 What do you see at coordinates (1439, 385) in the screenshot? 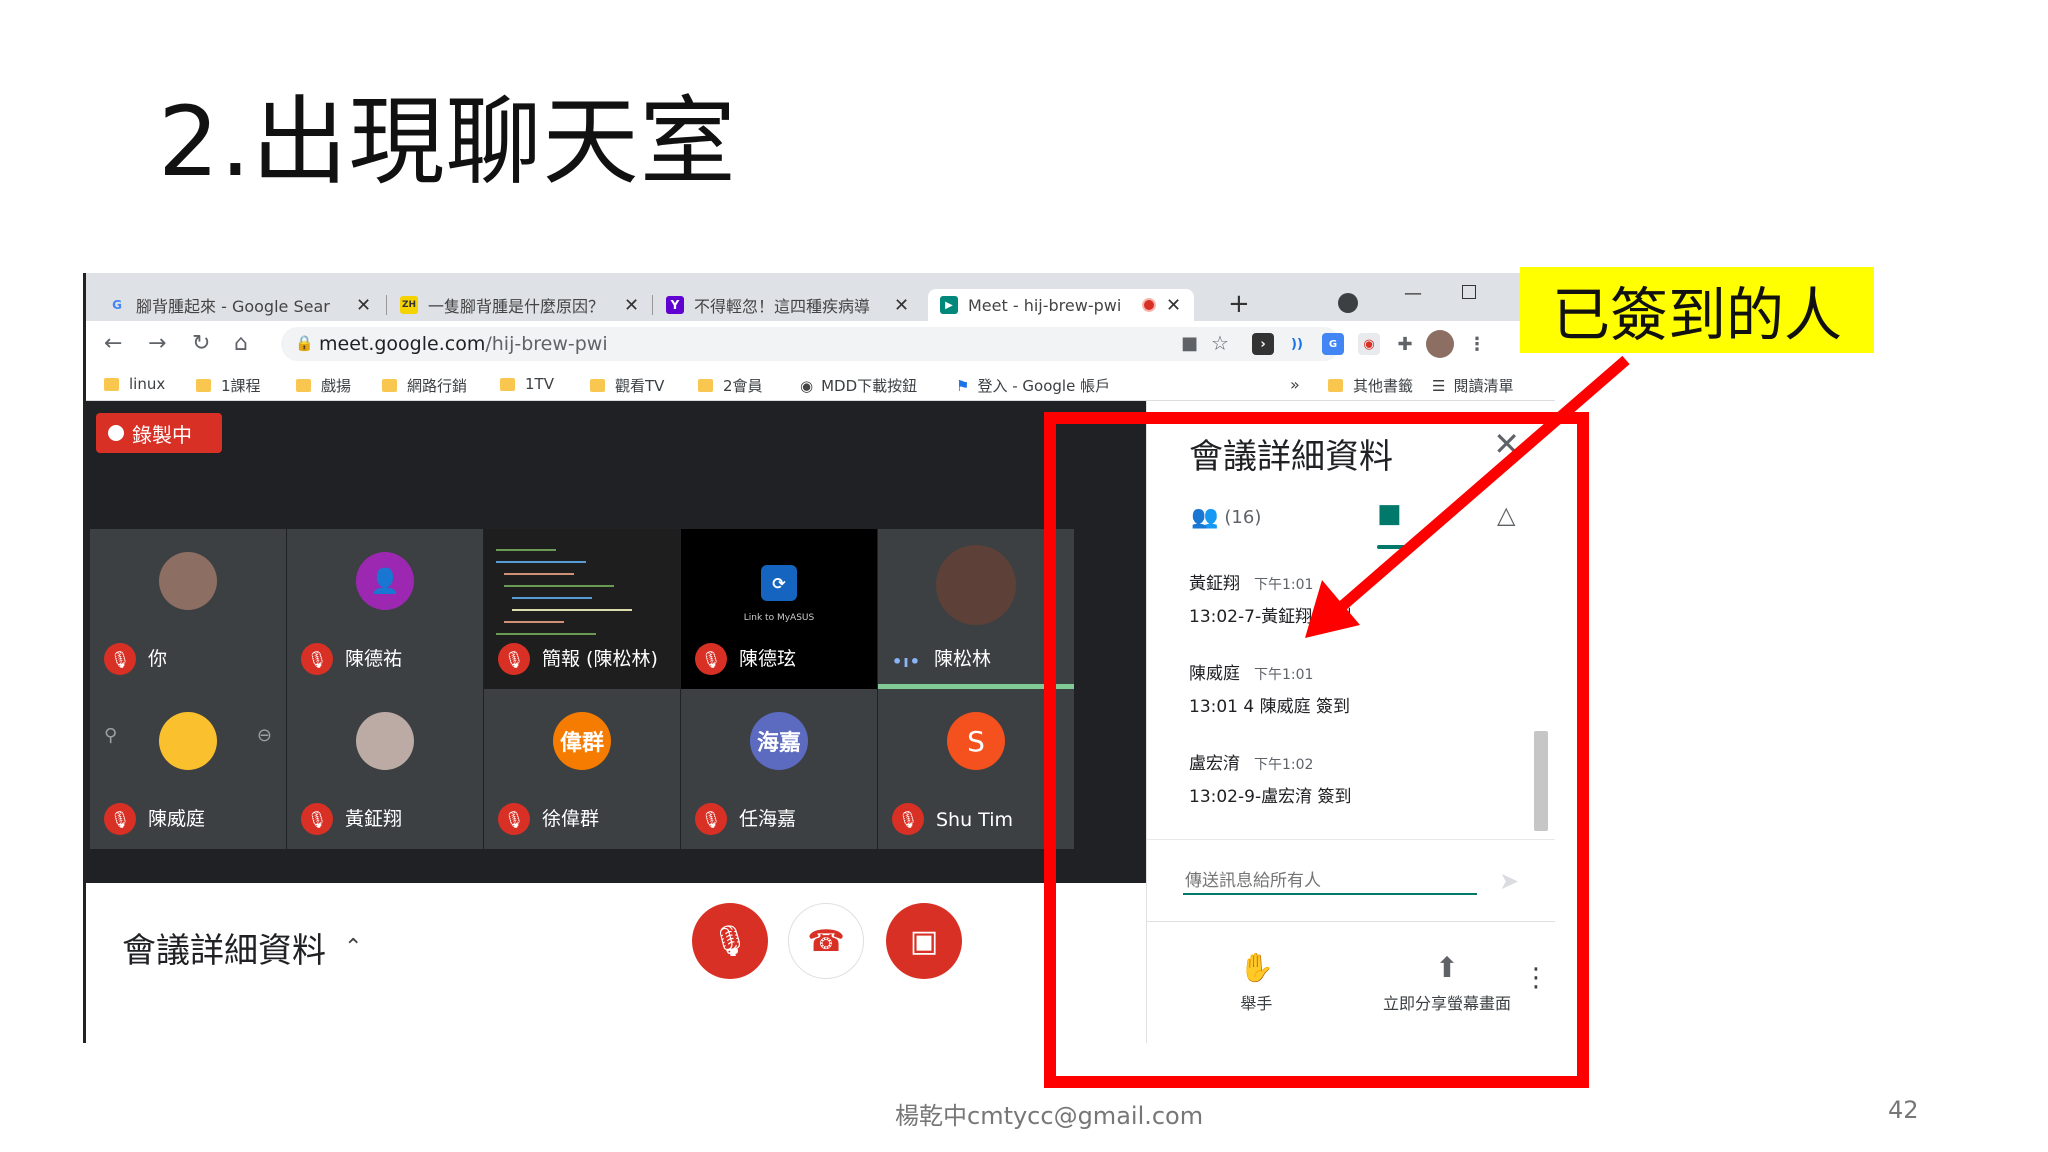
I see `reading-list-icon: ☰` at bounding box center [1439, 385].